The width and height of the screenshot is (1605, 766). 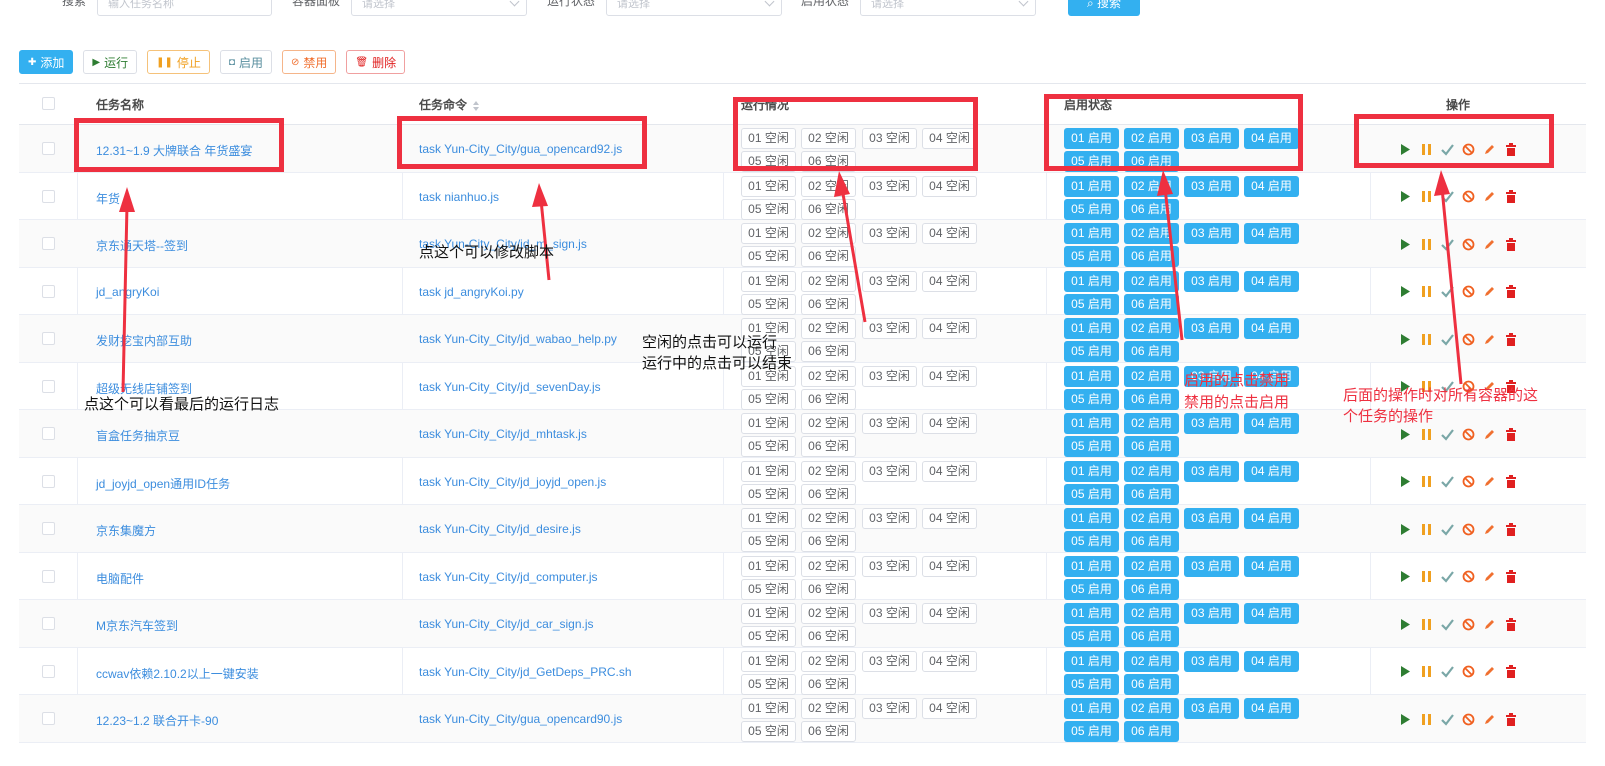 What do you see at coordinates (949, 186) in the screenshot?
I see `run-status-pill: 04 空闲` at bounding box center [949, 186].